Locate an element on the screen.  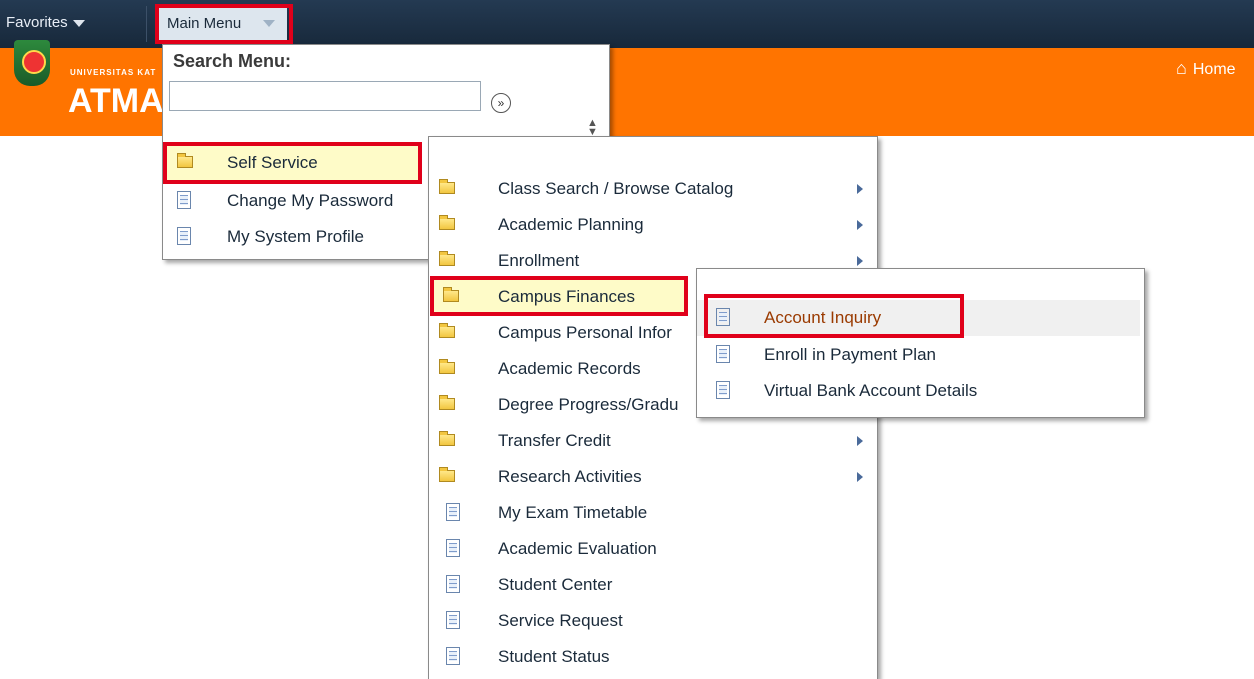
menu-item-class-search: Class Search / Browse Catalog is located at coordinates (653, 189).